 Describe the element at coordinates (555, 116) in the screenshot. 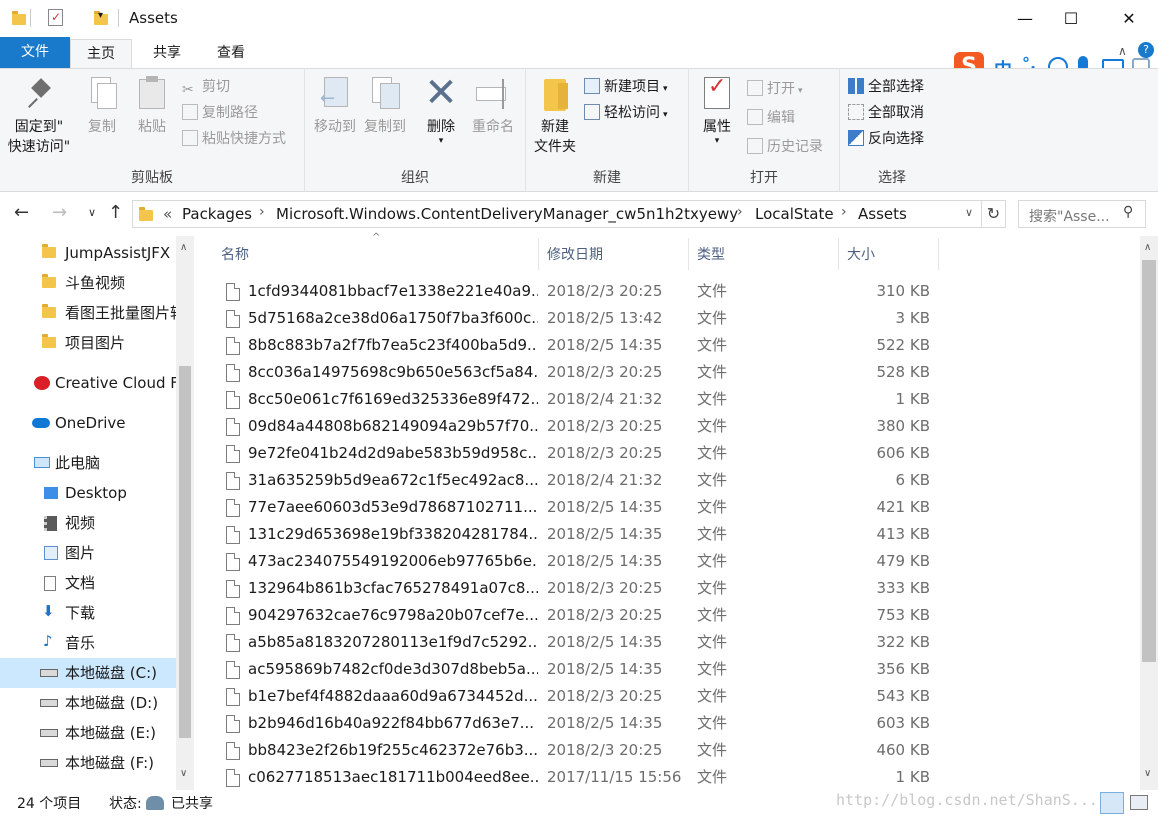

I see `new-folder-button: 新建 文件夹` at that location.